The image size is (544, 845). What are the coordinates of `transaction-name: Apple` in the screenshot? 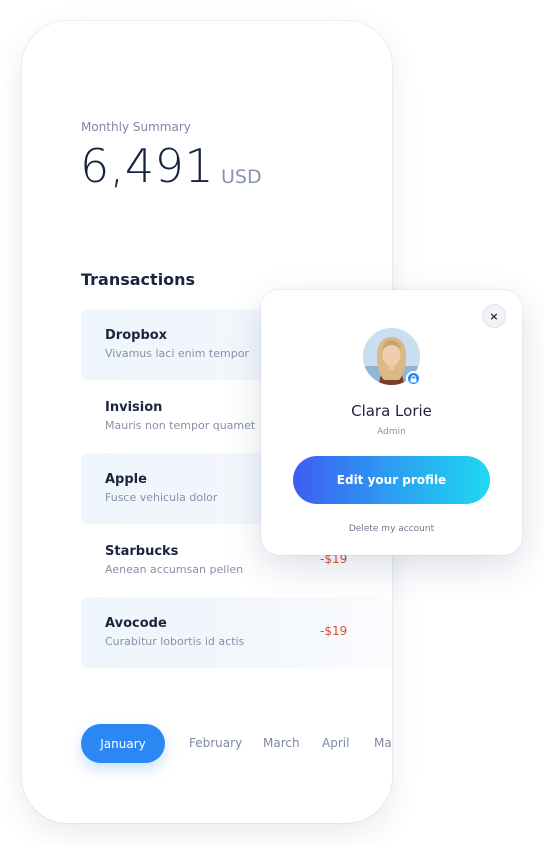 It's located at (126, 479).